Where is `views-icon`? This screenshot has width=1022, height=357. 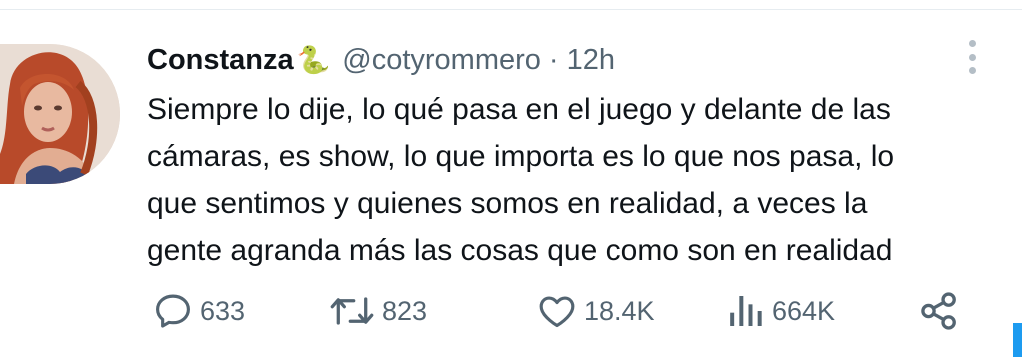 views-icon is located at coordinates (746, 311).